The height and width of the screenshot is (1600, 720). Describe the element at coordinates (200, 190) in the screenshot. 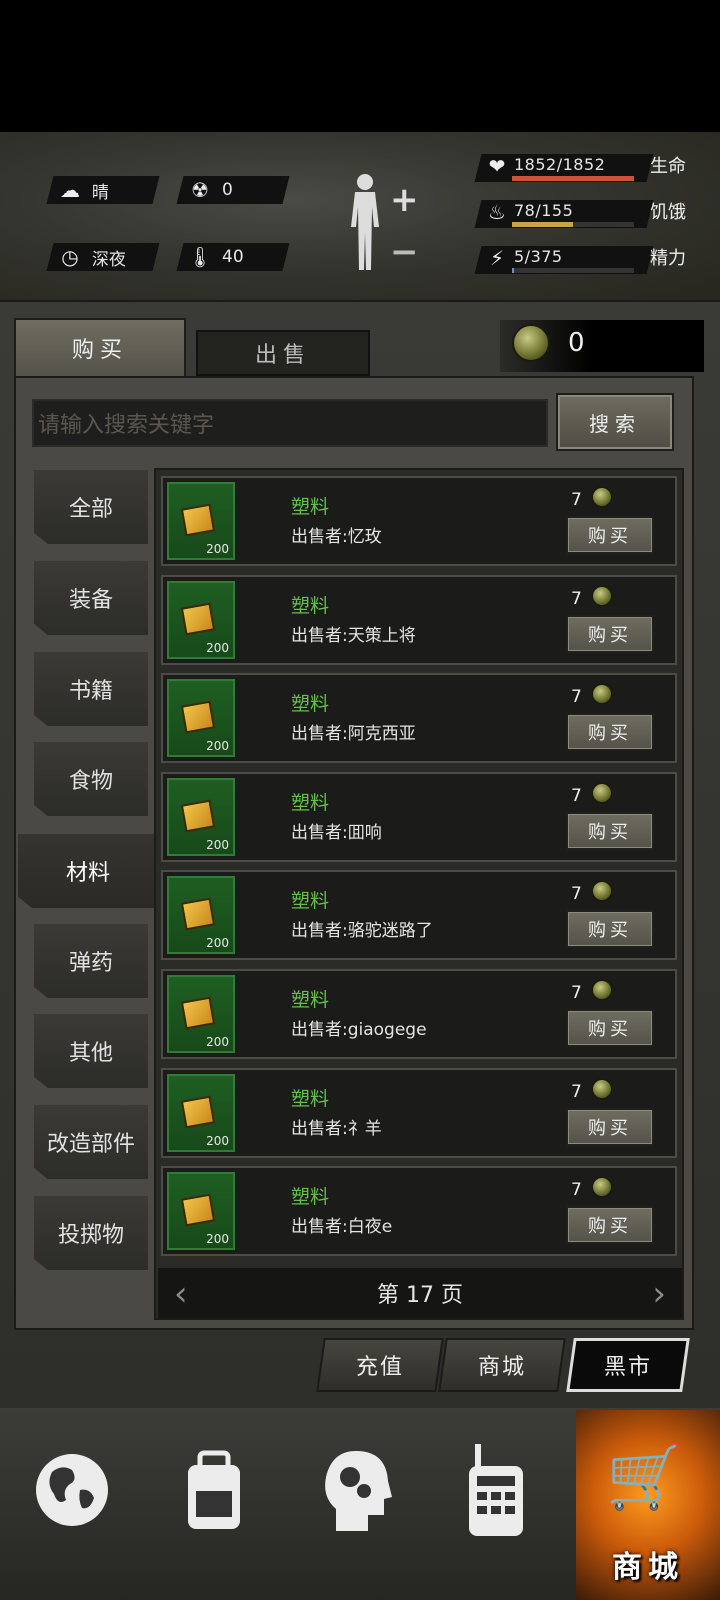

I see `radiation-icon: ☢` at that location.